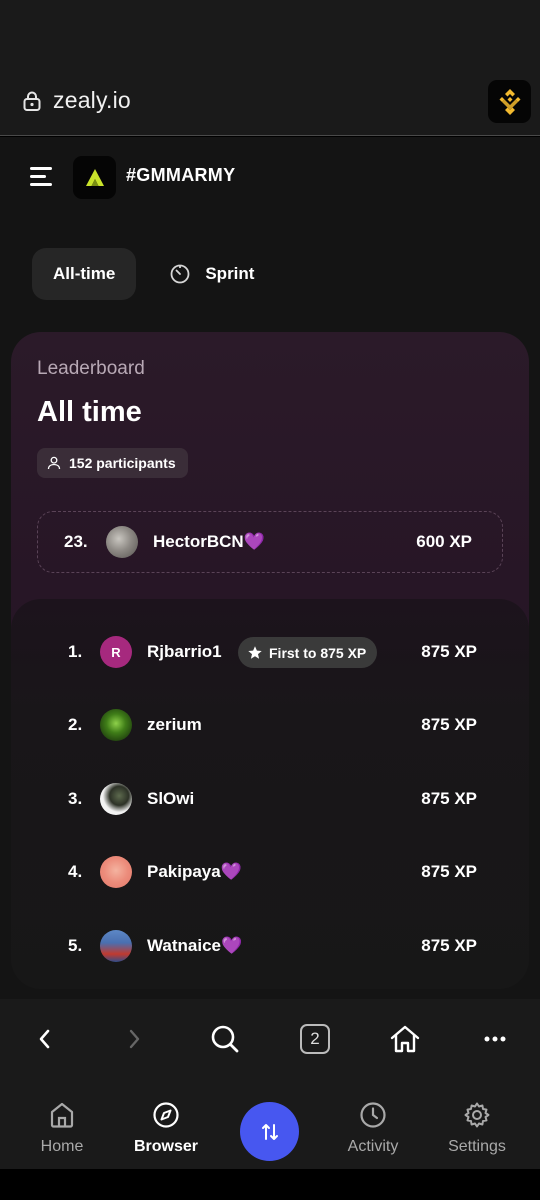 This screenshot has width=540, height=1200. What do you see at coordinates (75, 798) in the screenshot?
I see `rank: 3.` at bounding box center [75, 798].